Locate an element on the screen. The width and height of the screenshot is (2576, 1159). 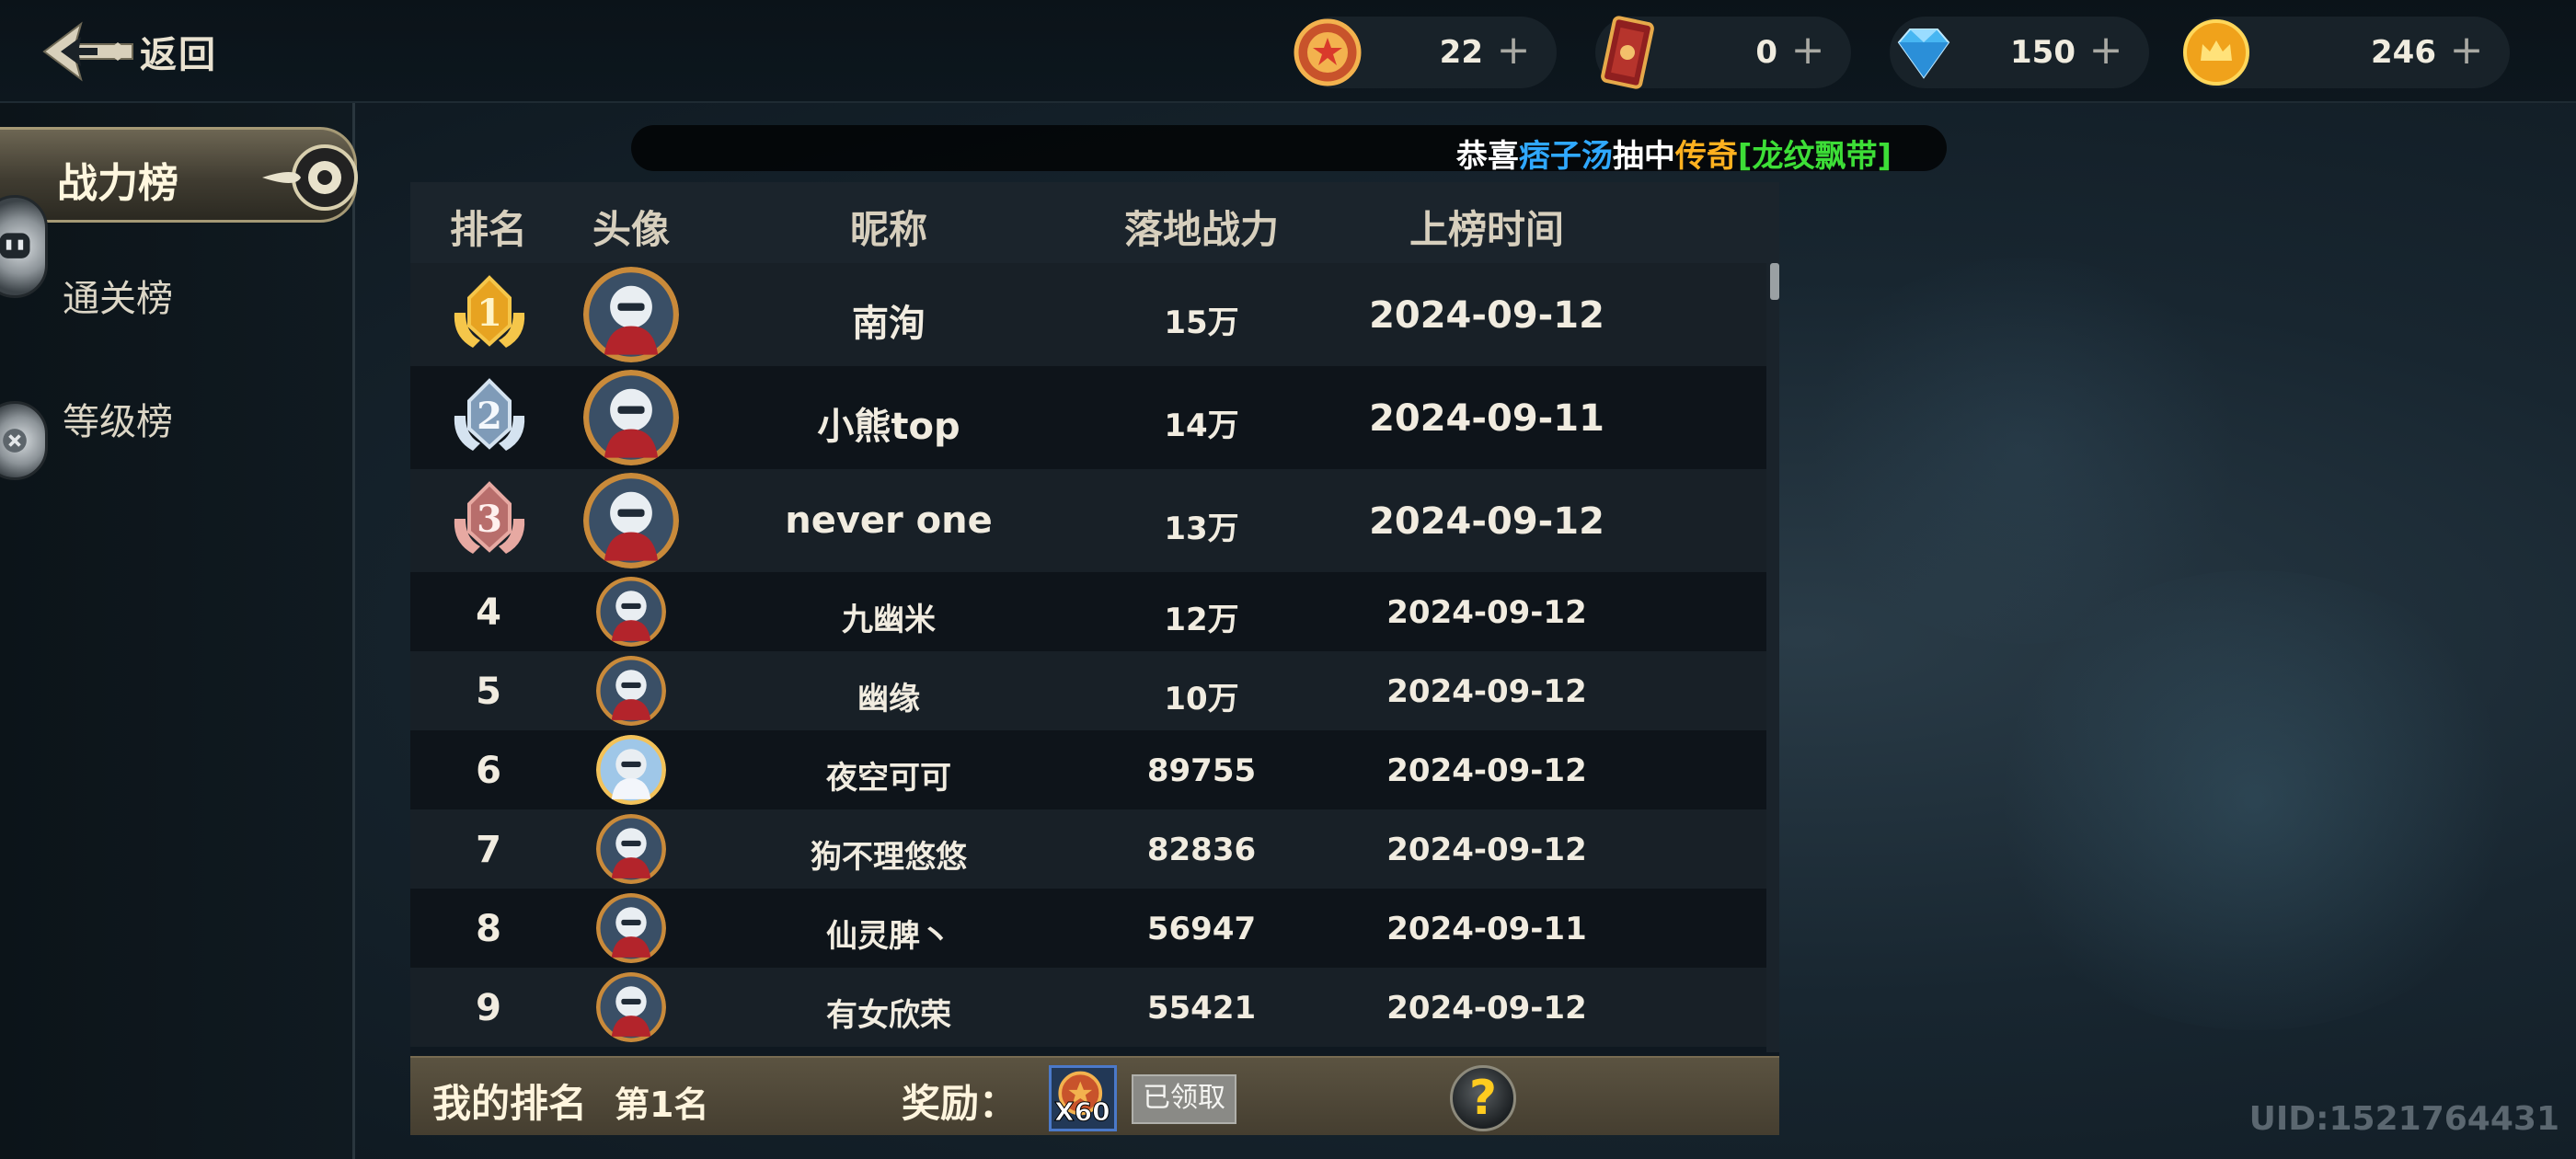
table-row: 2 小熊top 14万 2024-09-11 is located at coordinates (1088, 417).